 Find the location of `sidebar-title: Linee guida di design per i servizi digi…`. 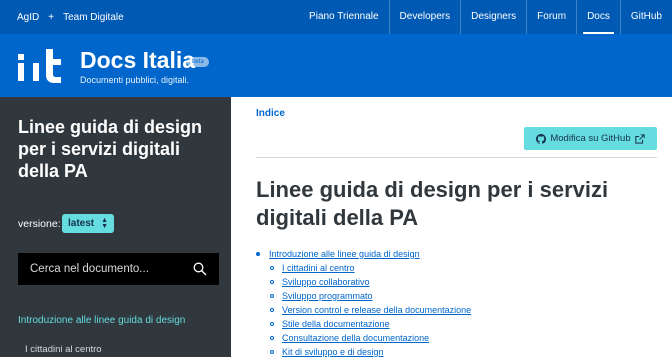

sidebar-title: Linee guida di design per i servizi digi… is located at coordinates (118, 149).